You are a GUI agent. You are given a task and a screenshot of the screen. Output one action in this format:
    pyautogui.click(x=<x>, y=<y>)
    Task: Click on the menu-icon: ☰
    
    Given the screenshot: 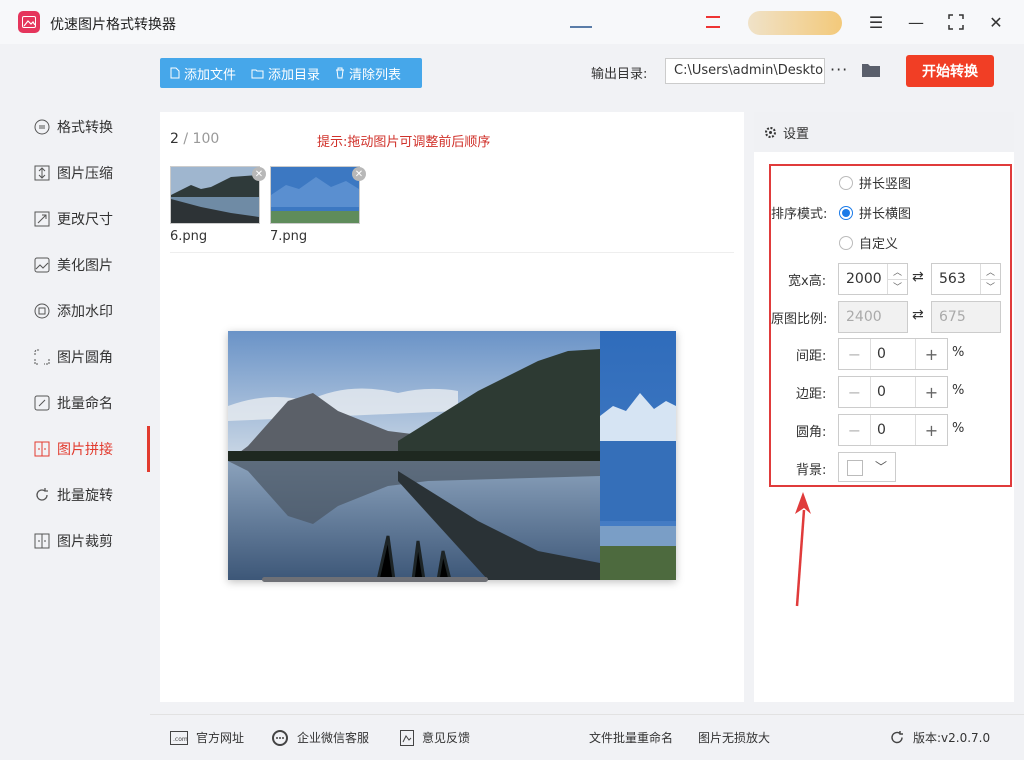 What is the action you would take?
    pyautogui.click(x=876, y=22)
    